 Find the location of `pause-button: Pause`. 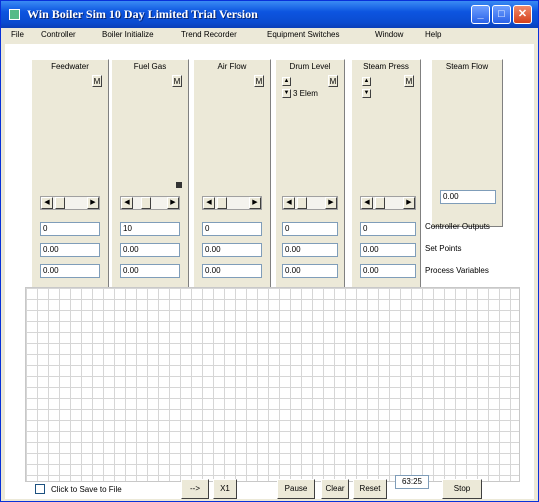

pause-button: Pause is located at coordinates (296, 489).